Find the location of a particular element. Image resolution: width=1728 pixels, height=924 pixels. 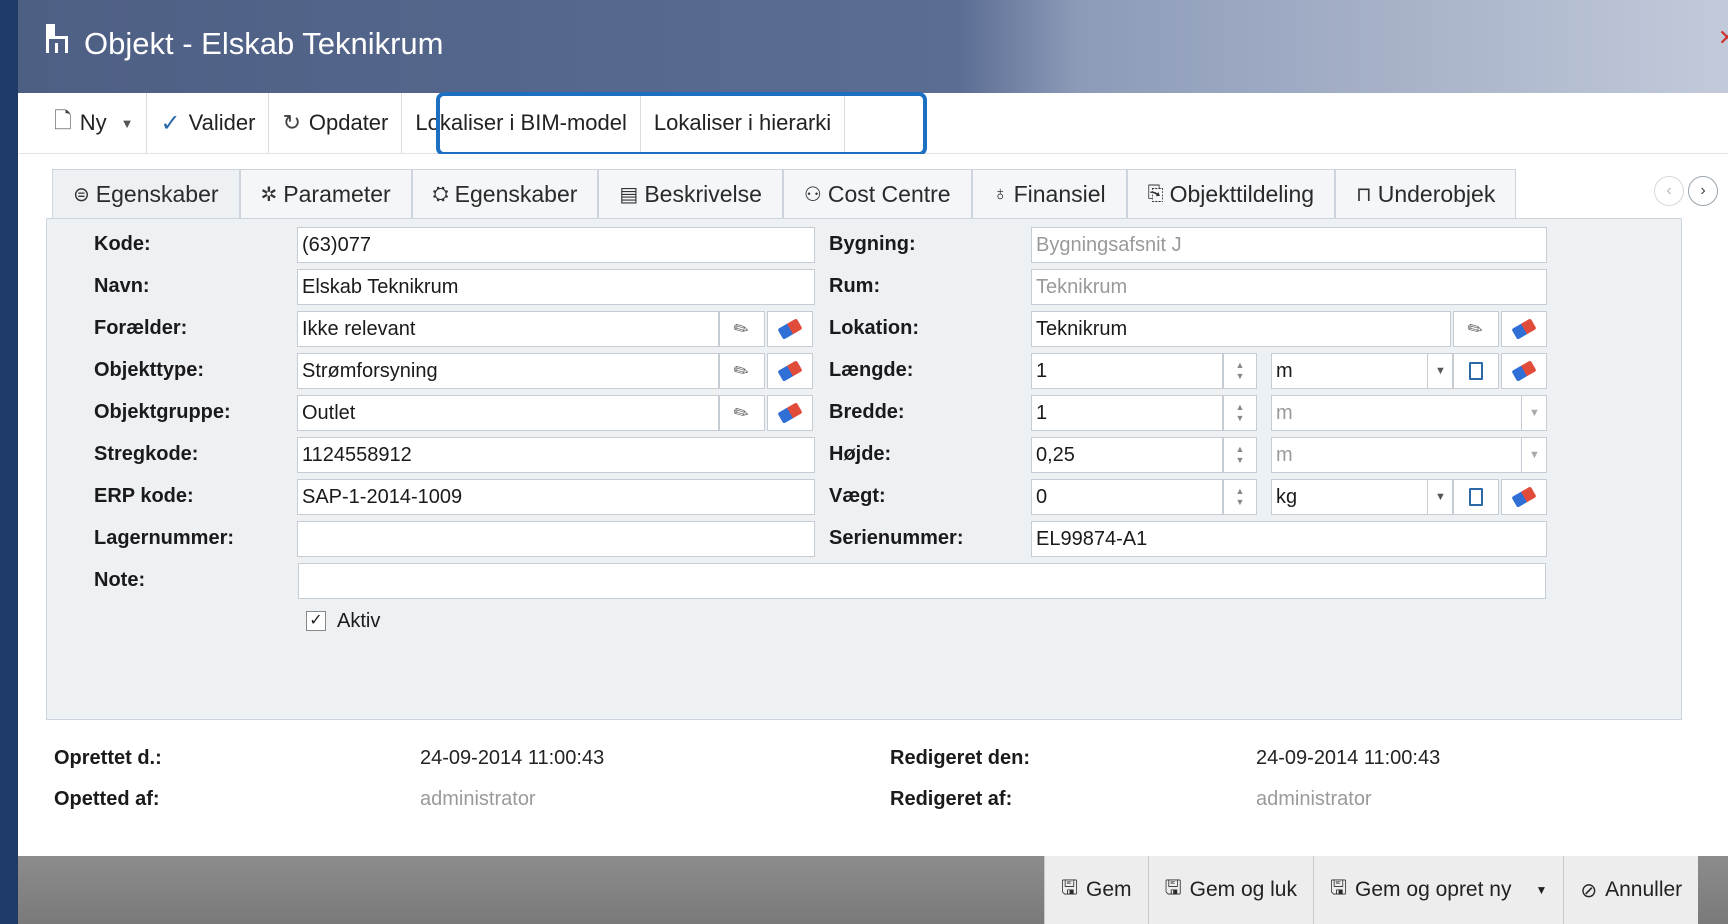

locate-hierarchy-button: Lokaliser i hierarki is located at coordinates (743, 123).